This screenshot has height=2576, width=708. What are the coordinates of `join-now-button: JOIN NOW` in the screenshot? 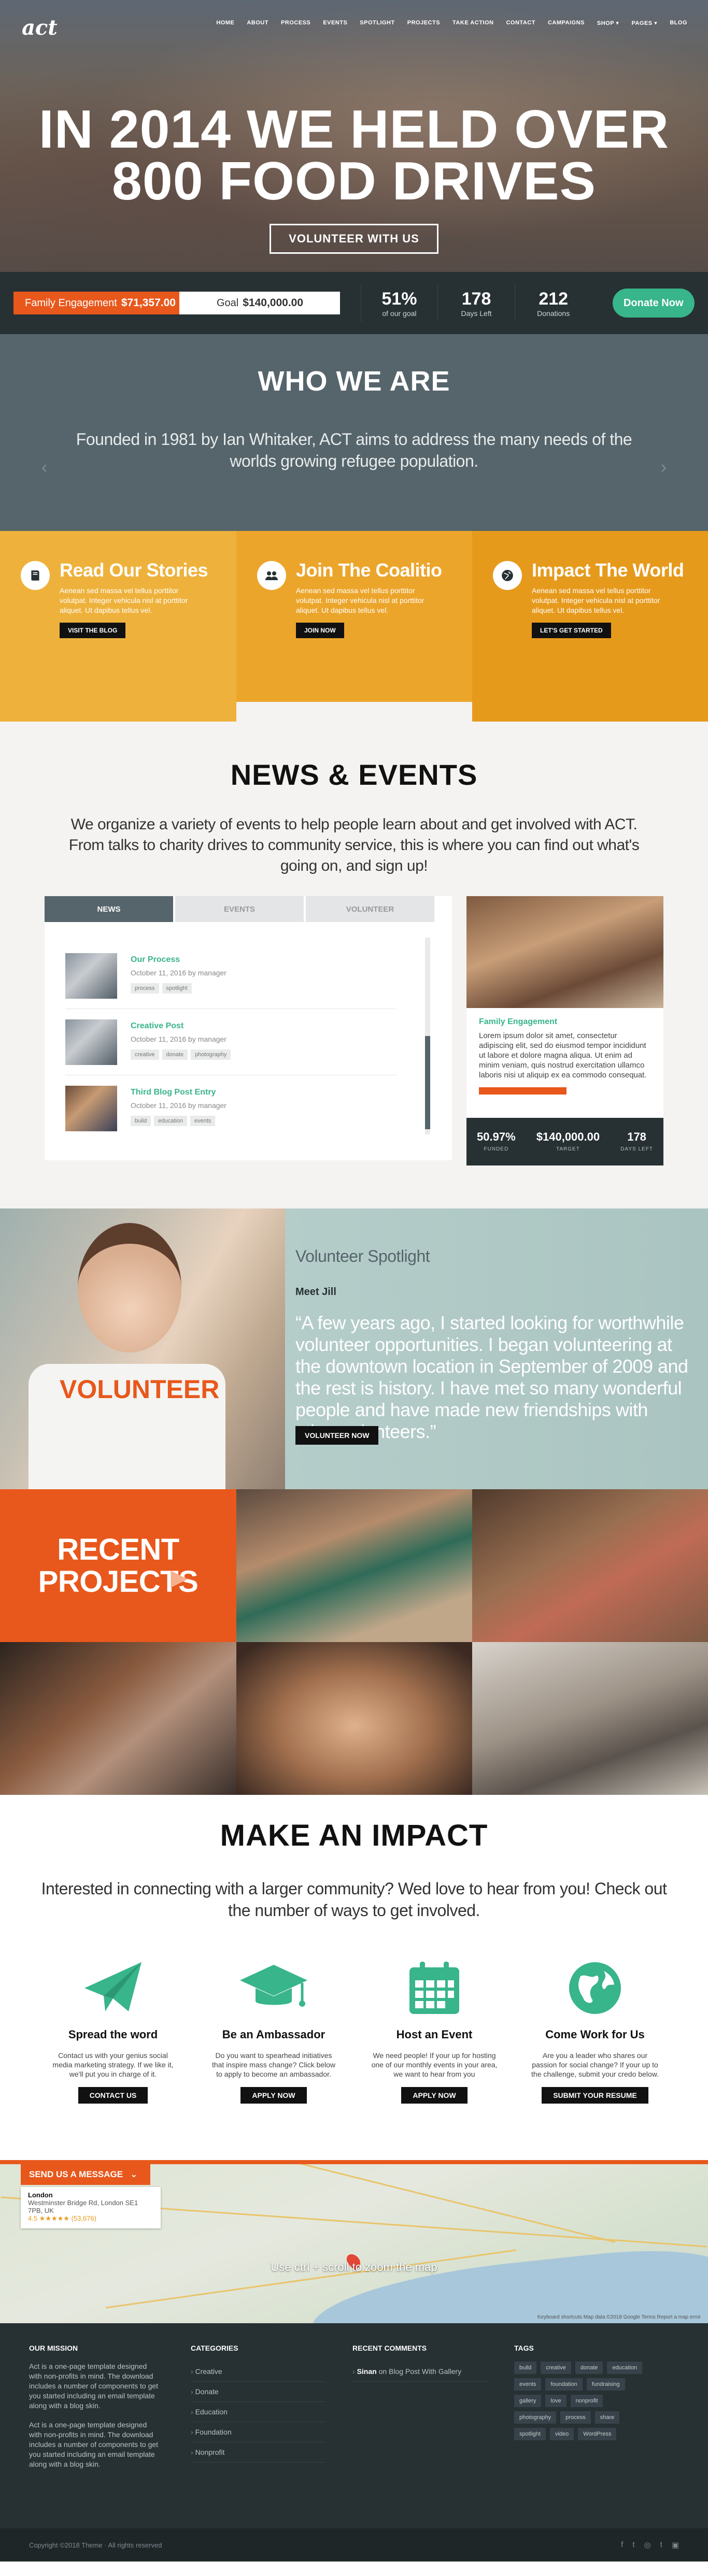 It's located at (320, 630).